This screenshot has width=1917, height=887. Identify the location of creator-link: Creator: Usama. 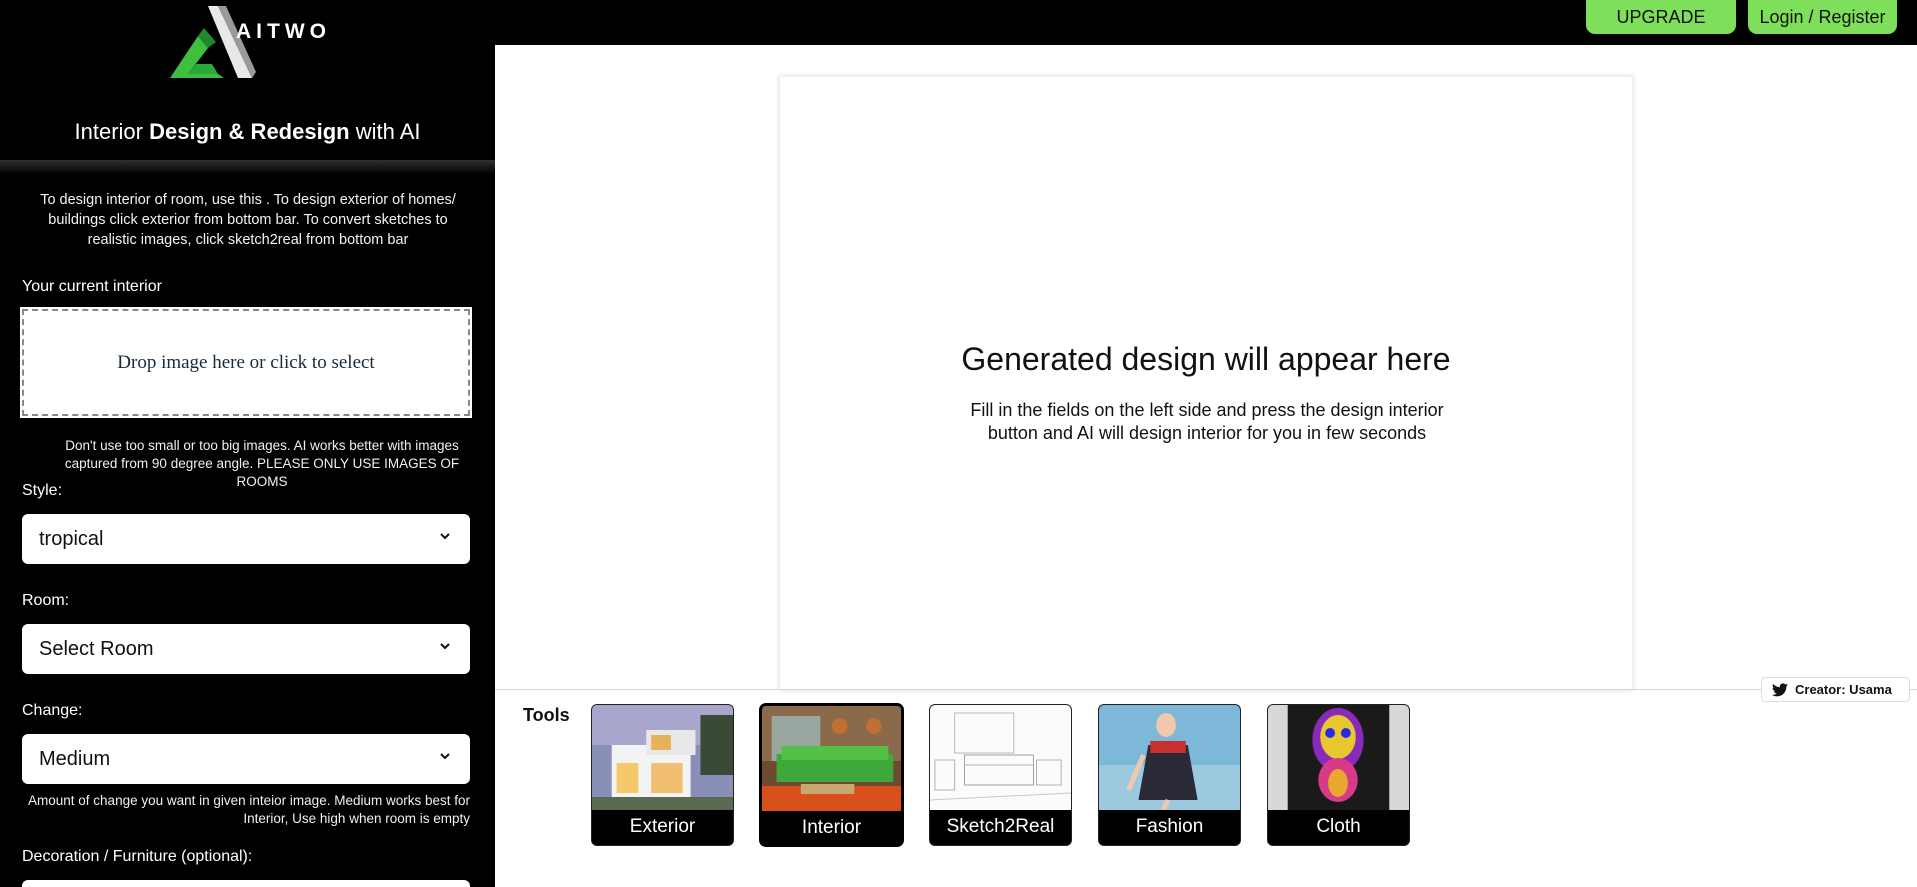
(1835, 689).